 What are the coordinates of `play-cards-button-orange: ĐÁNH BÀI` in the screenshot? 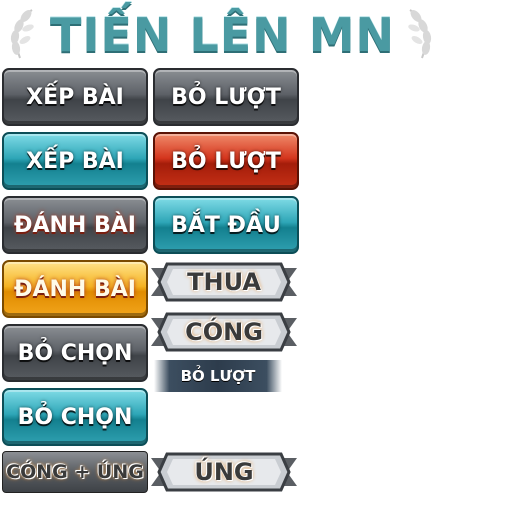 It's located at (75, 289).